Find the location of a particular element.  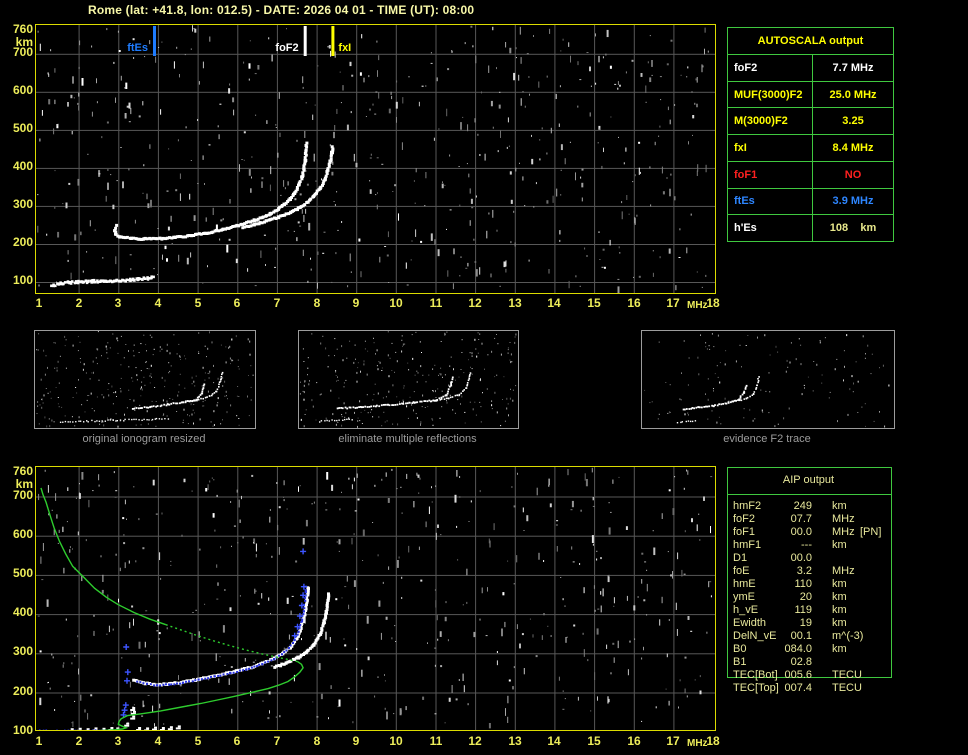

parameter-value: 084.0 is located at coordinates (798, 649).